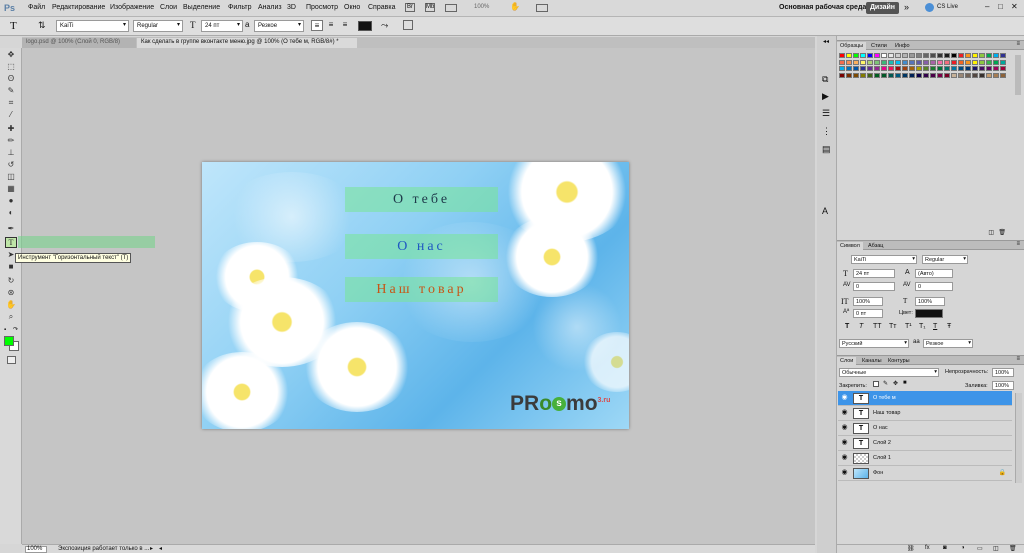  I want to click on 3d-orbit-tool-icon: ⊛, so click(11, 293).